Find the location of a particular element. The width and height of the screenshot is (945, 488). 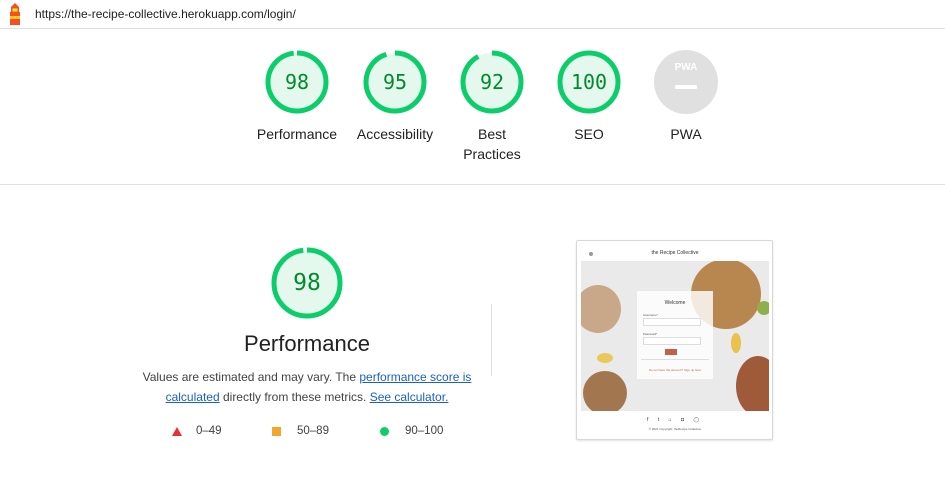

legend-average: 50–89 is located at coordinates (300, 431).